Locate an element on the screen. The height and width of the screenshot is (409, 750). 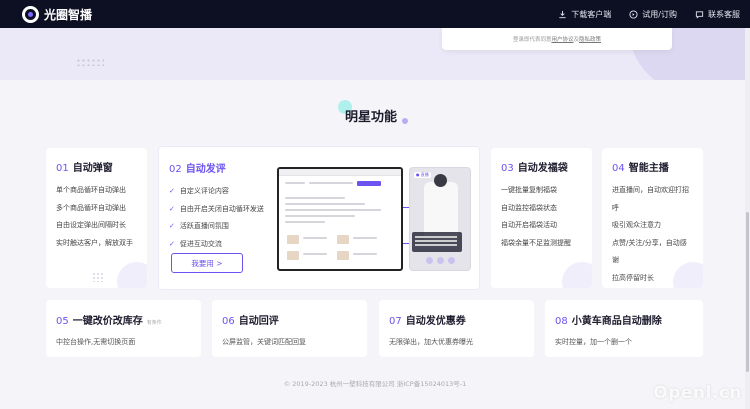
privacy-policy-link: 隐私政策 is located at coordinates (590, 39).